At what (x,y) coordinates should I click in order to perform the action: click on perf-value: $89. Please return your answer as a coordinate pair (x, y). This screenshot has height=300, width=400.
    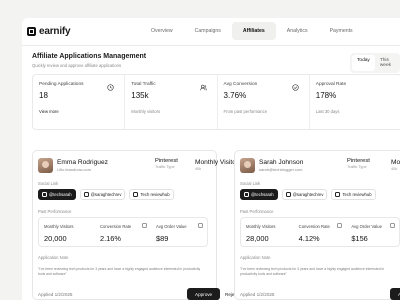
    Looking at the image, I should click on (162, 238).